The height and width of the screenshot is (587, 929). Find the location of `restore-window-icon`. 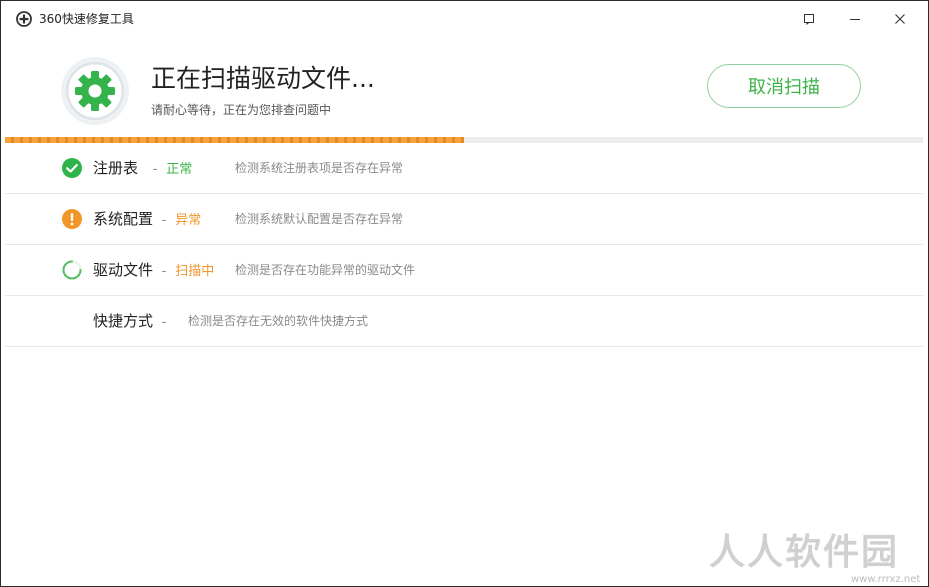

restore-window-icon is located at coordinates (809, 19).